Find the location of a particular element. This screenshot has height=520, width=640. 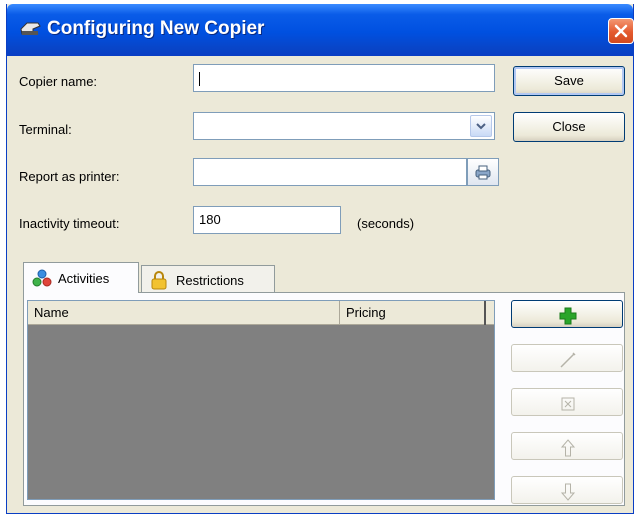

report-as-printer-input is located at coordinates (330, 172).